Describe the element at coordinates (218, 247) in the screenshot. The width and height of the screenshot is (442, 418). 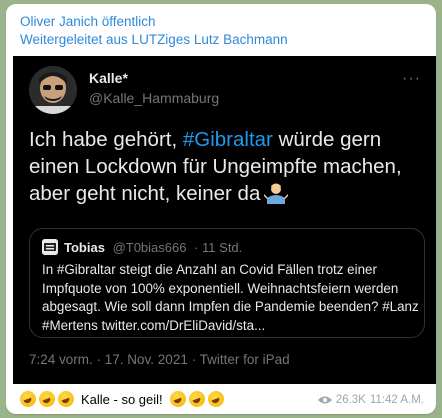
I see `quoted-tweet-time: · 11 Std.` at that location.